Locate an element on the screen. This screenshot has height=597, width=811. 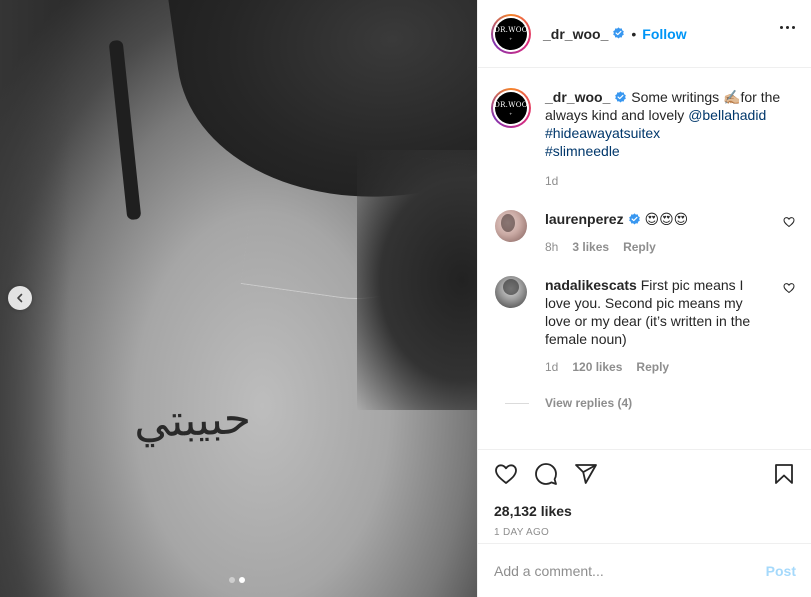
action-icons is located at coordinates (645, 474).